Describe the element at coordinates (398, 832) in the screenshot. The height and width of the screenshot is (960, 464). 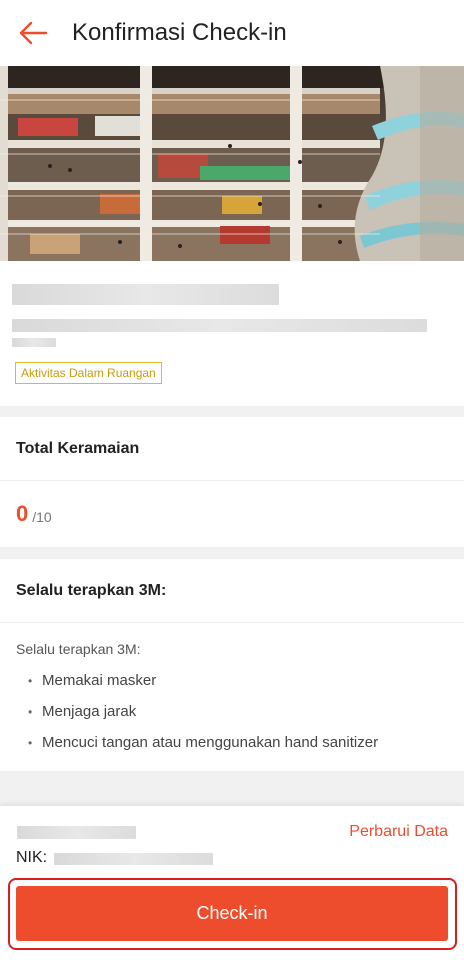
I see `update-data-link: Perbarui Data` at that location.